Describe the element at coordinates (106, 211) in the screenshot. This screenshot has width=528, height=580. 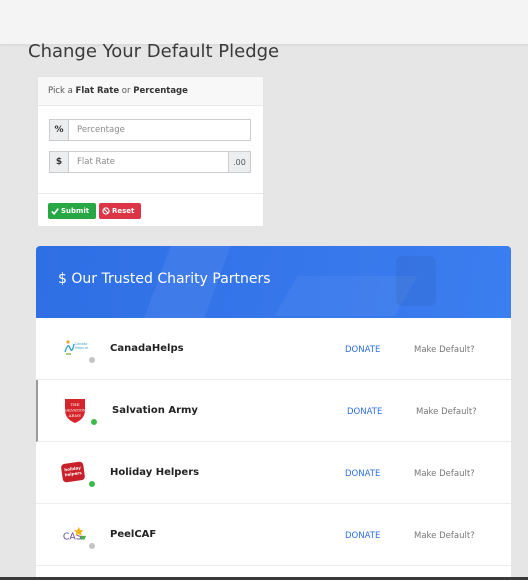
I see `ban-icon` at that location.